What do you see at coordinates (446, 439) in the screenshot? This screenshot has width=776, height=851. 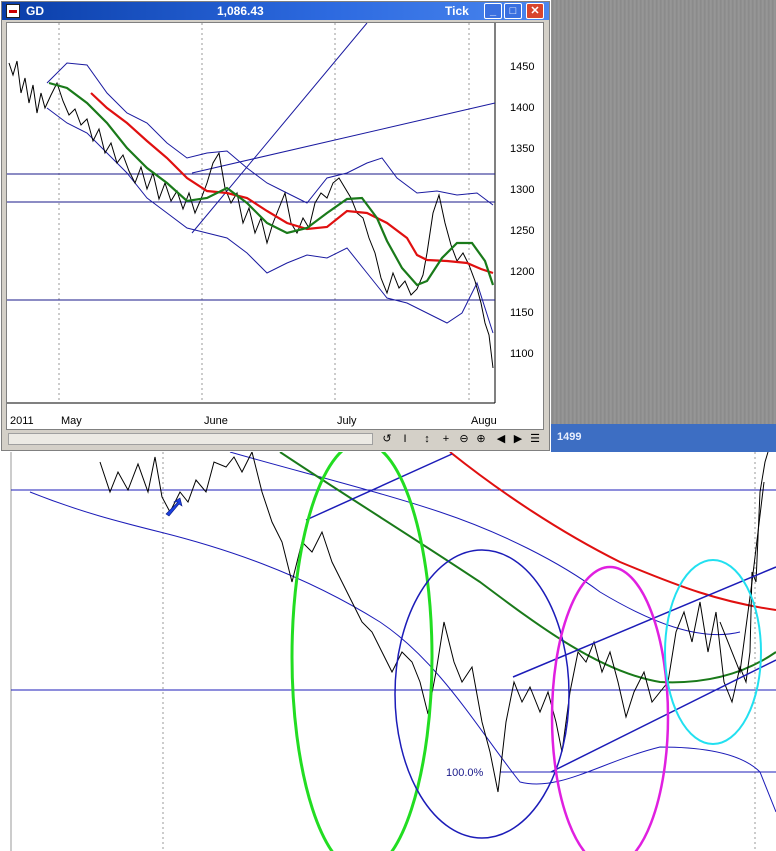 I see `crosshair-icon: +` at bounding box center [446, 439].